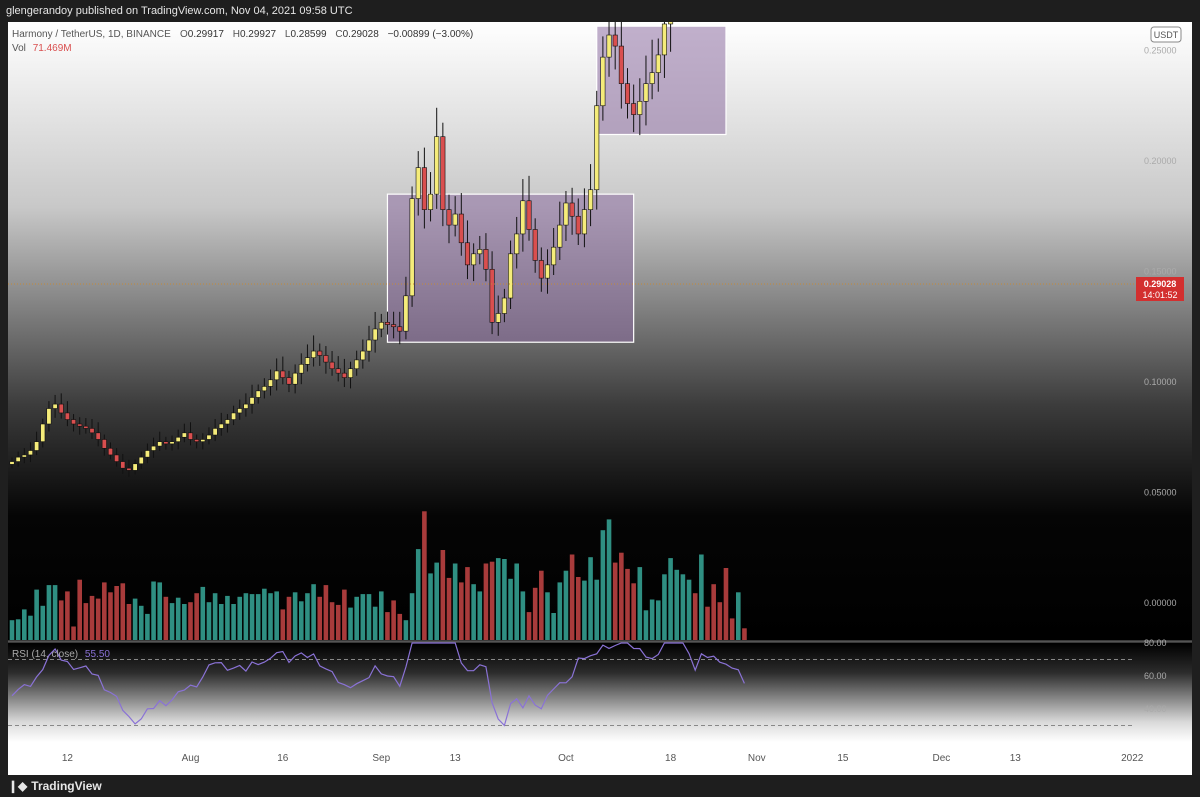 The width and height of the screenshot is (1200, 797). I want to click on close-value: 0.29028, so click(361, 34).